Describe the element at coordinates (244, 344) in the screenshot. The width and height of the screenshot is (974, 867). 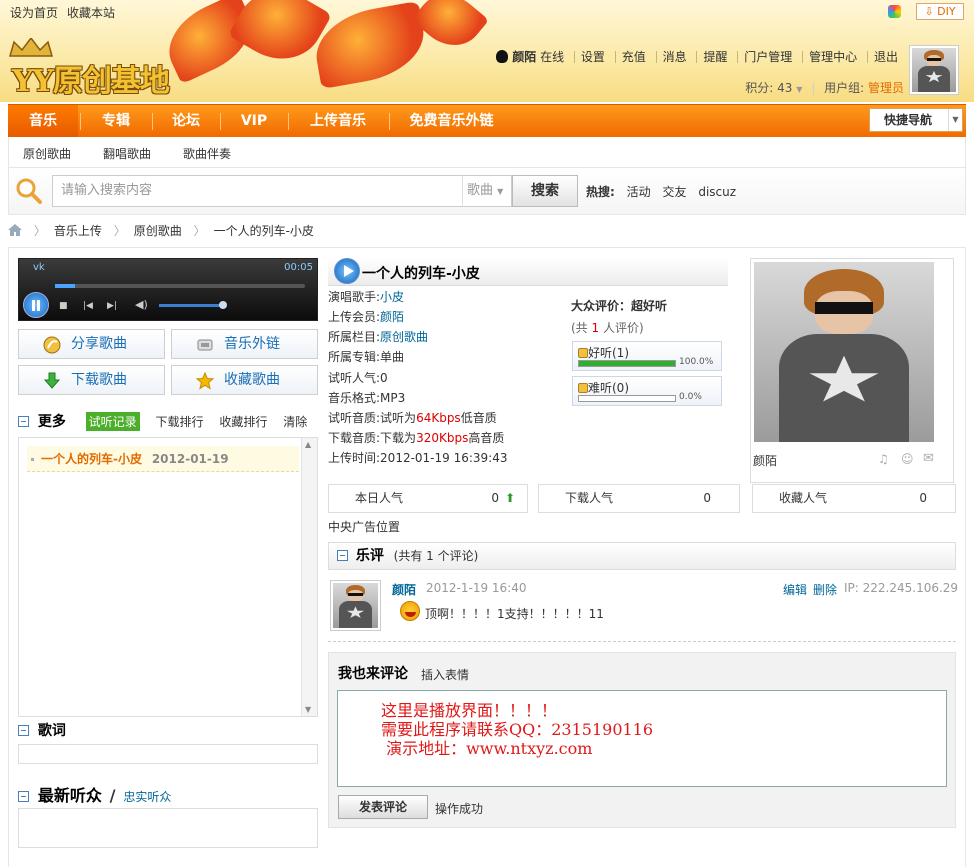
I see `music-link-button: 音乐外链` at that location.